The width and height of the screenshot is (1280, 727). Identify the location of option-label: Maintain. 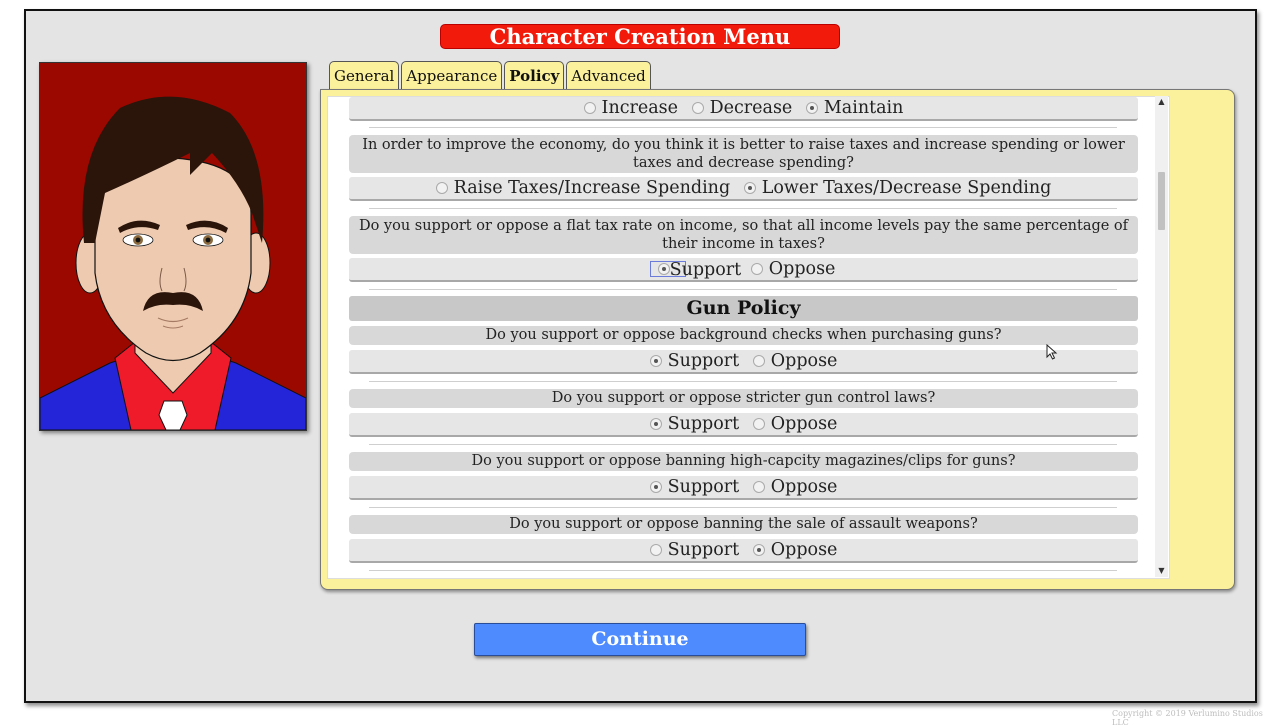
(863, 108).